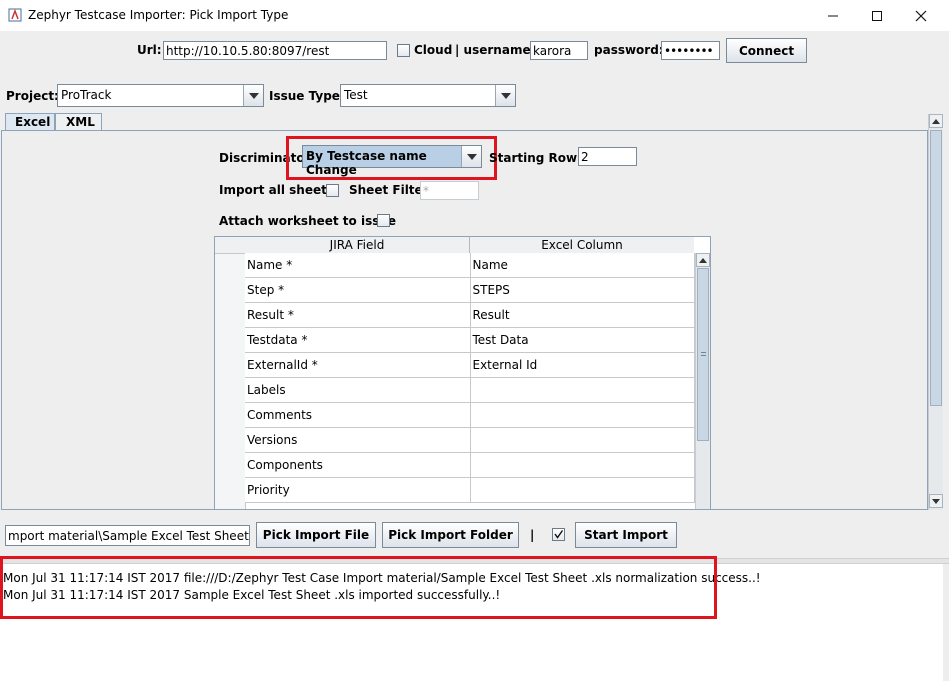 The image size is (949, 681). I want to click on scroll-down-arrow, so click(936, 501).